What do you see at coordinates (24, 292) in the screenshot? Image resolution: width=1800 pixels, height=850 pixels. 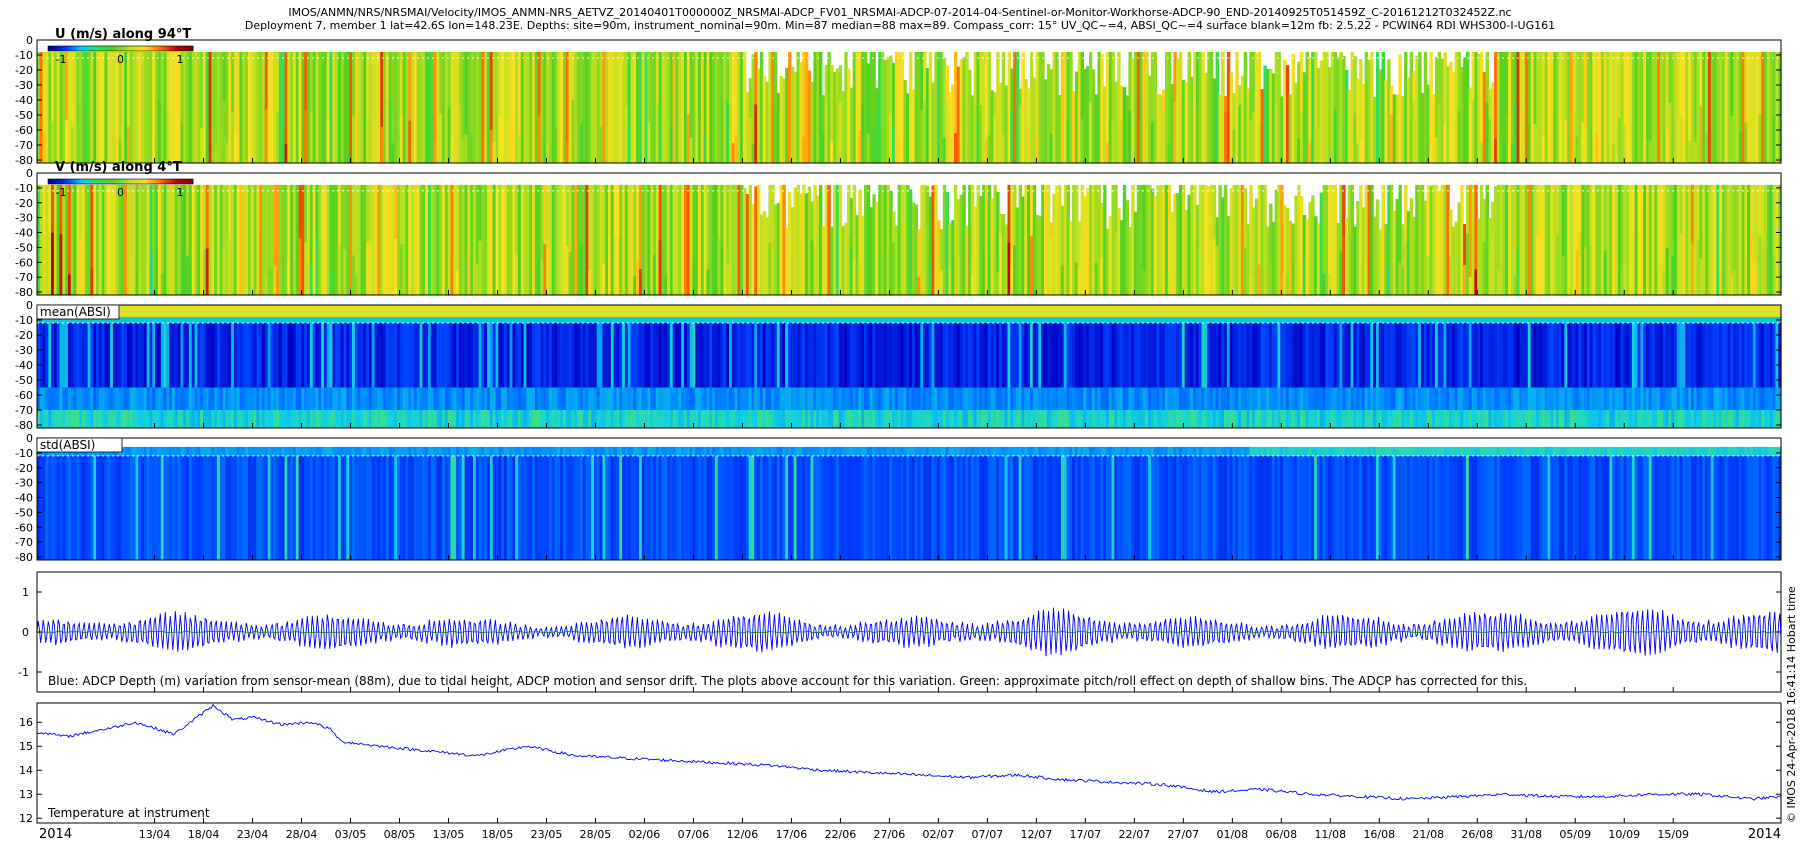 I see `y-tick-label: -80` at bounding box center [24, 292].